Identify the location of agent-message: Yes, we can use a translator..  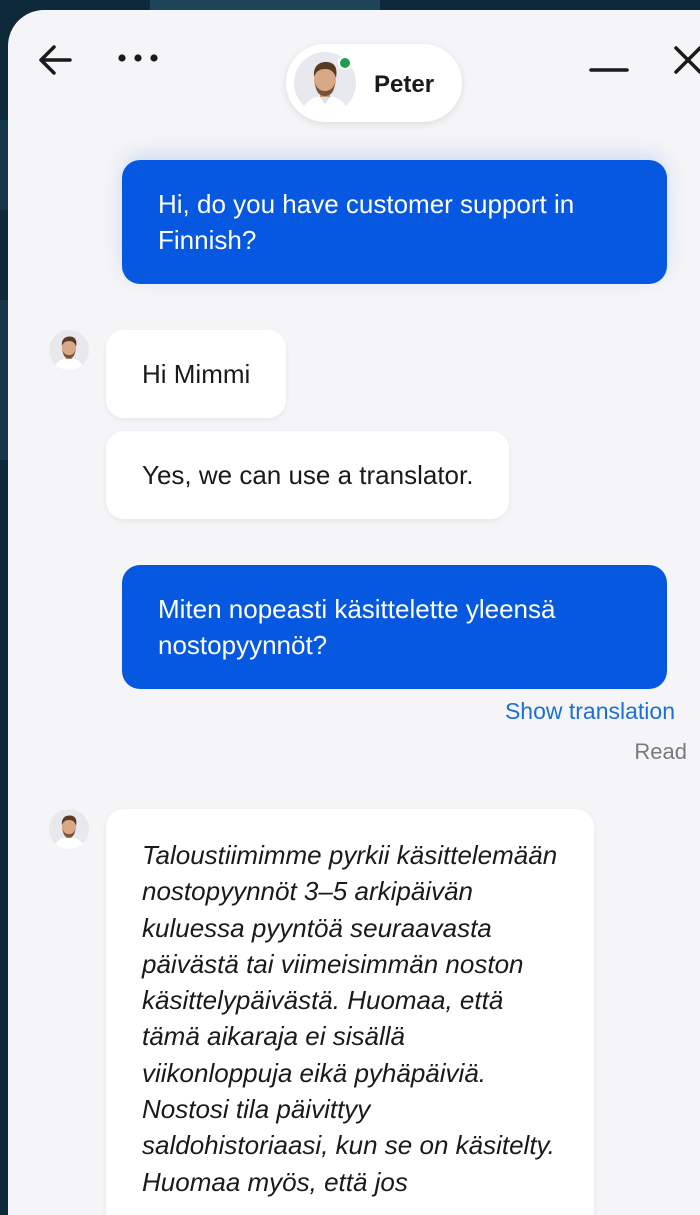
(308, 475).